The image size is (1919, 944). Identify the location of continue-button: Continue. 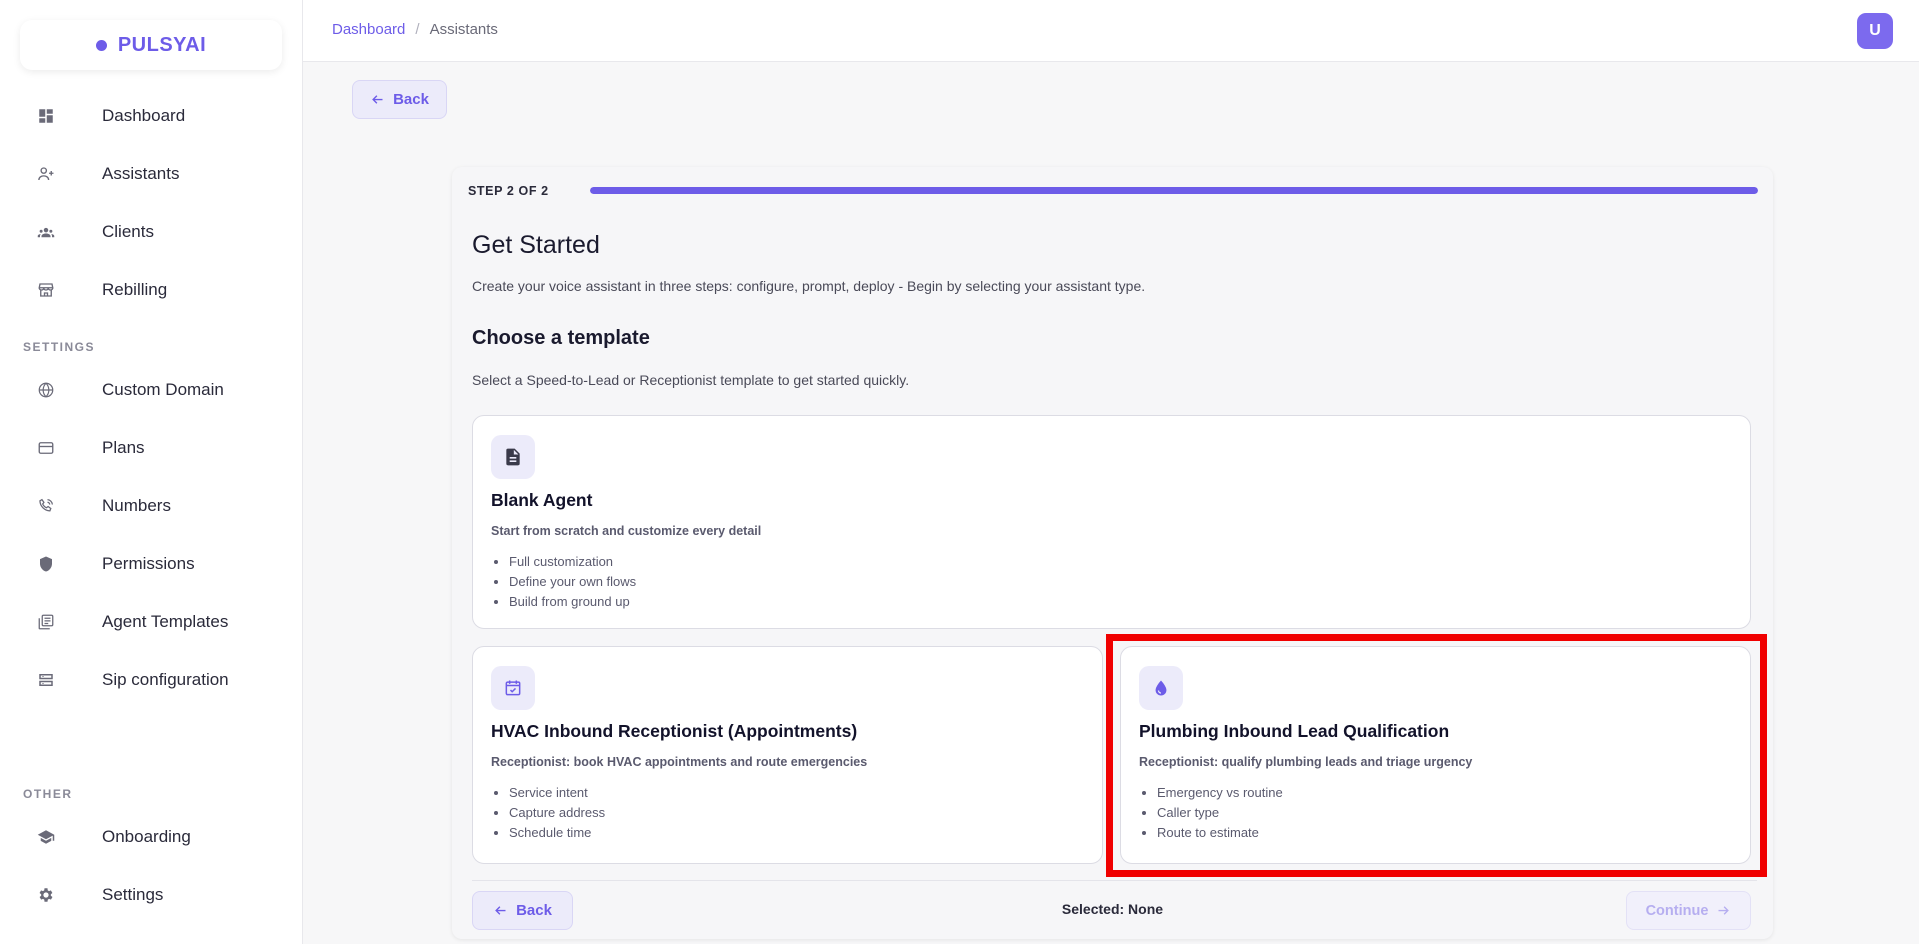
(1688, 910).